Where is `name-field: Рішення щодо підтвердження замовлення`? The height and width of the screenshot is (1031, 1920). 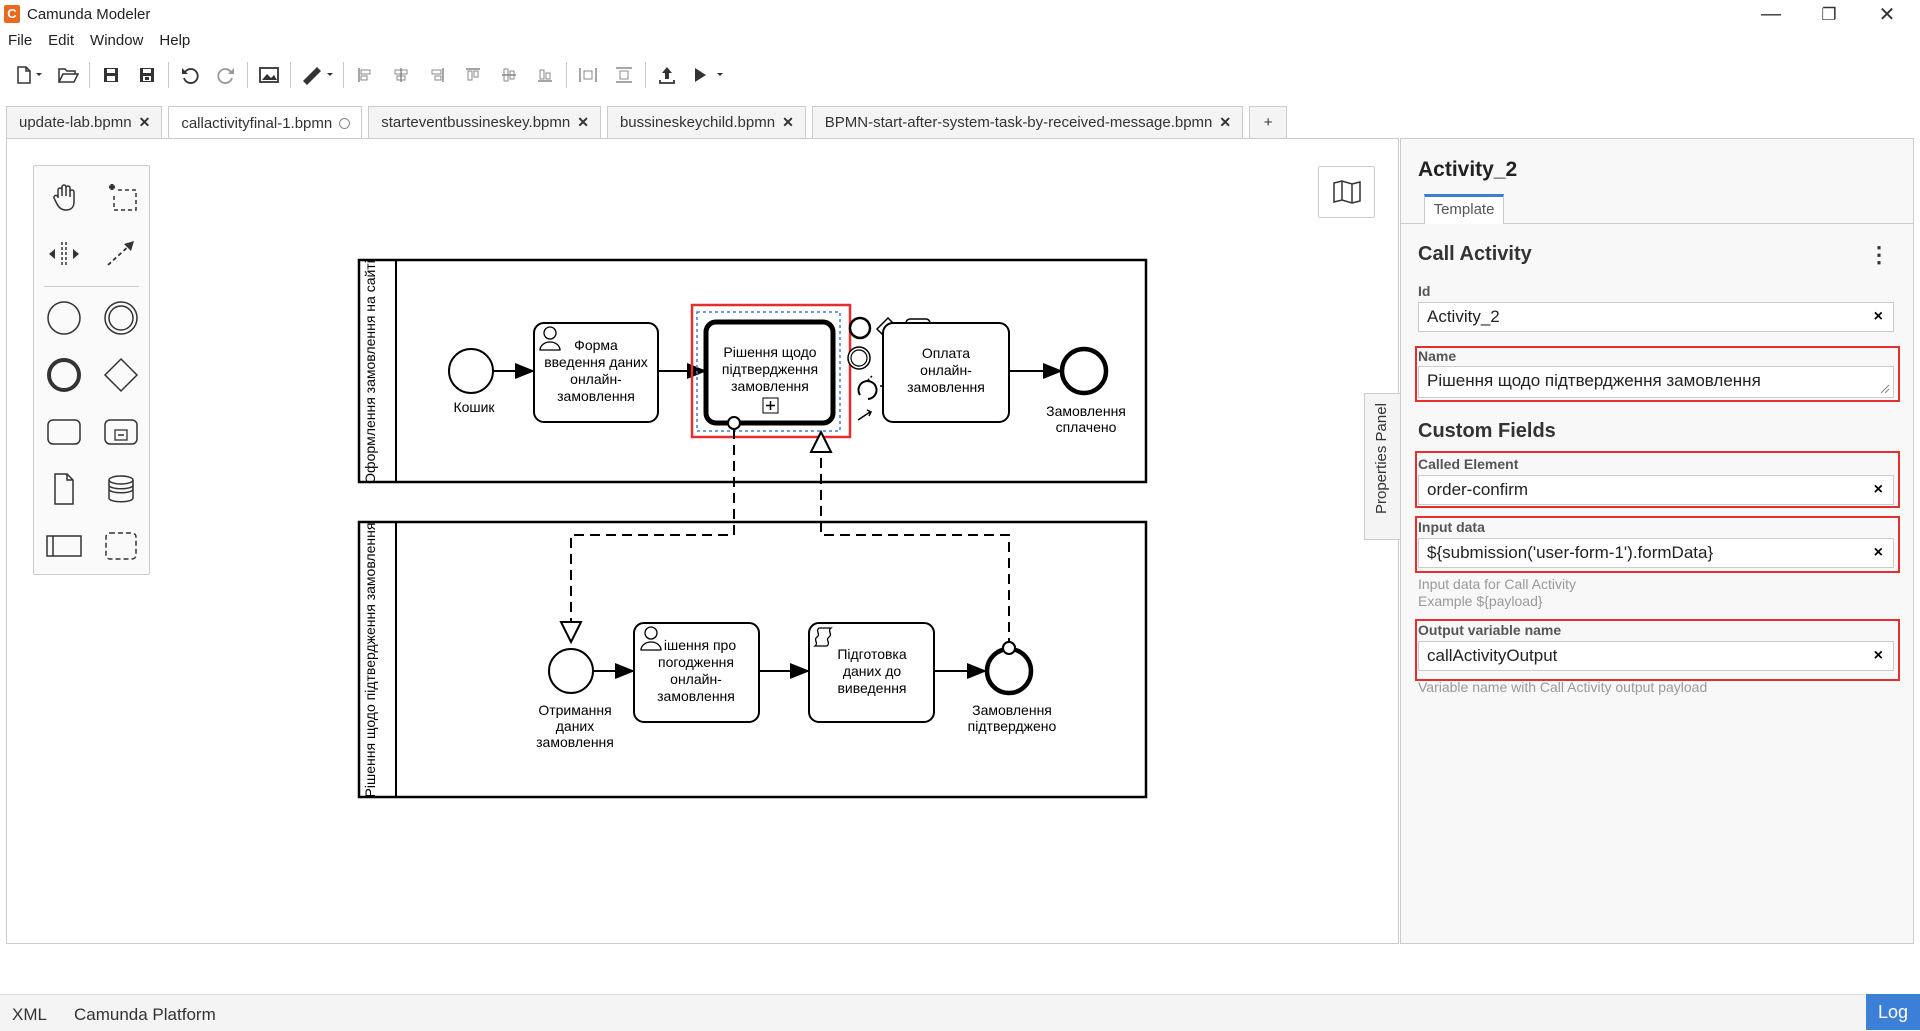
name-field: Рішення щодо підтвердження замовлення is located at coordinates (1656, 382).